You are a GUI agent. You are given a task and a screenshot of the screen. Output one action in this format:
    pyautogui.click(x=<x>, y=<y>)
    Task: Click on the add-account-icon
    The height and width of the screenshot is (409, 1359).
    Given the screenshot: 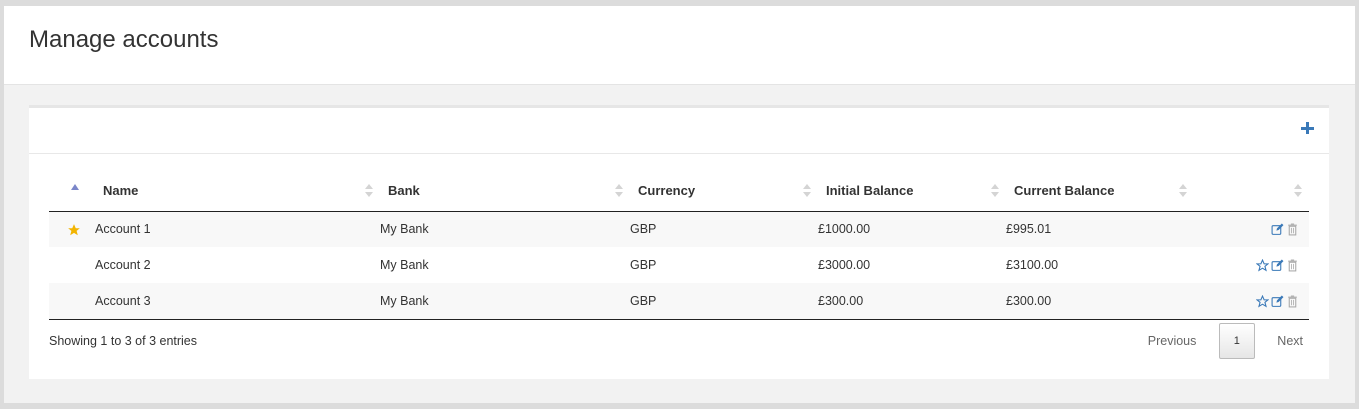 What is the action you would take?
    pyautogui.click(x=1308, y=128)
    